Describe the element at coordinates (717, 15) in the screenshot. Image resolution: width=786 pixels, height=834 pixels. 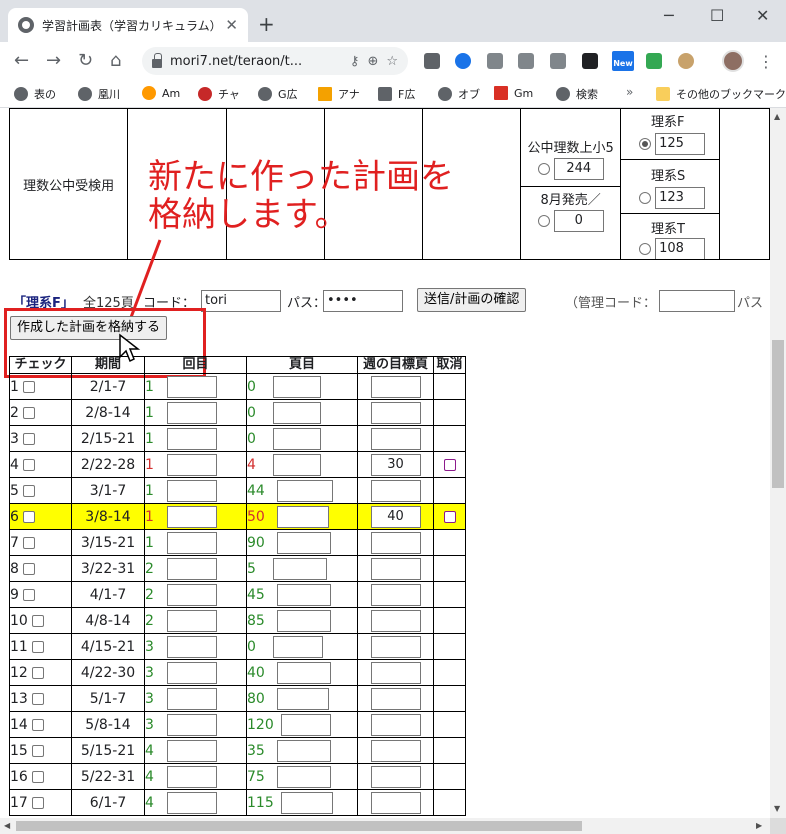
I see `maximize-icon: ☐` at that location.